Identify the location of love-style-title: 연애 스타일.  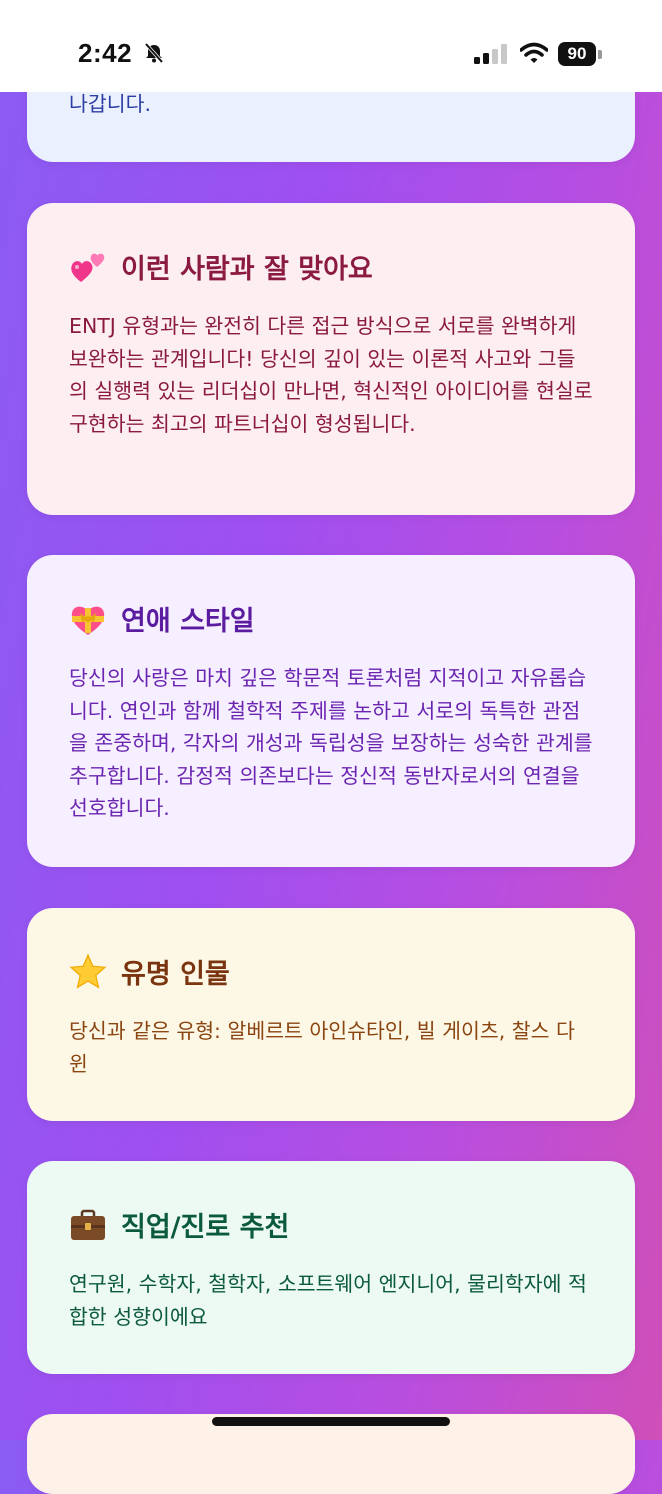
(188, 621).